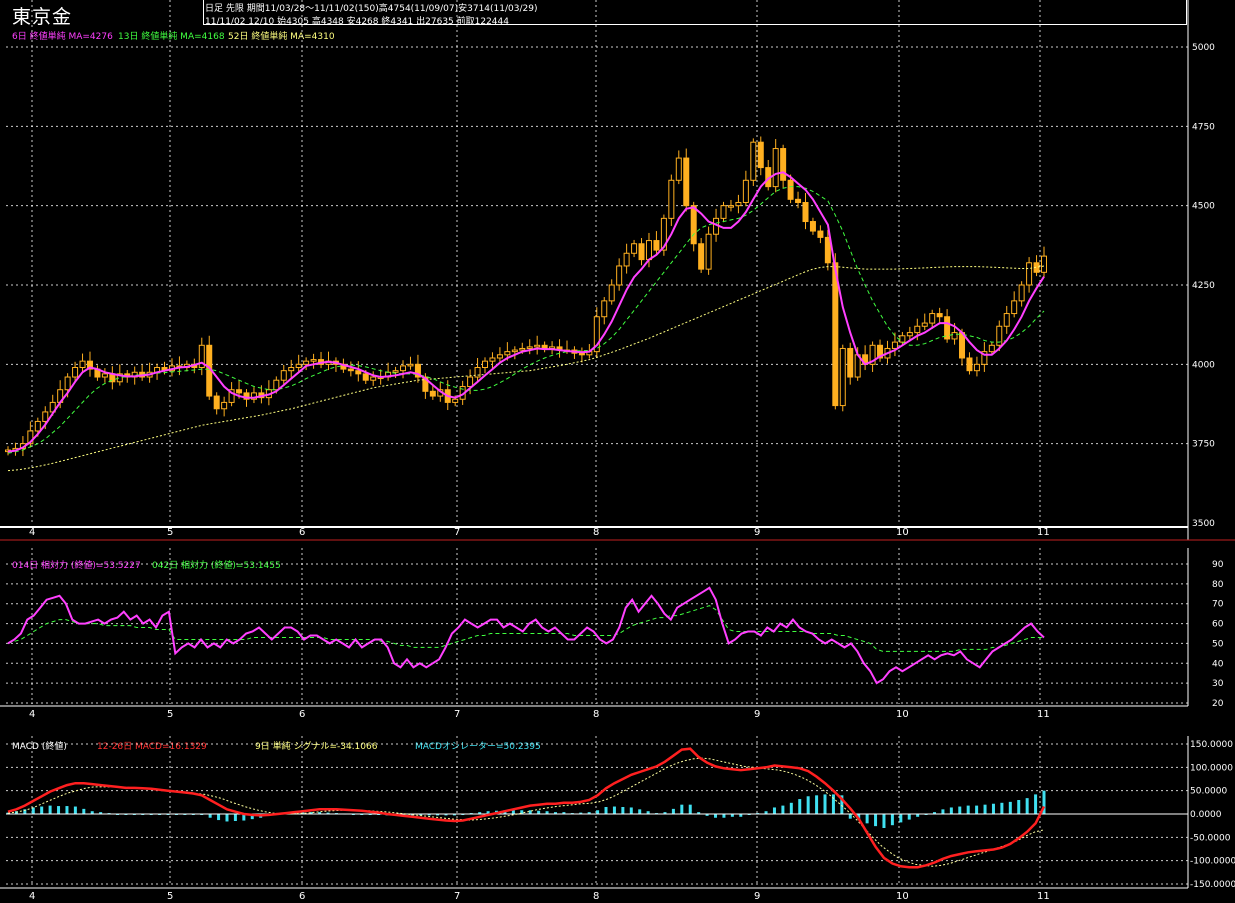 The width and height of the screenshot is (1235, 903). What do you see at coordinates (1212, 862) in the screenshot?
I see `macd-y-tick-label: -100.0000` at bounding box center [1212, 862].